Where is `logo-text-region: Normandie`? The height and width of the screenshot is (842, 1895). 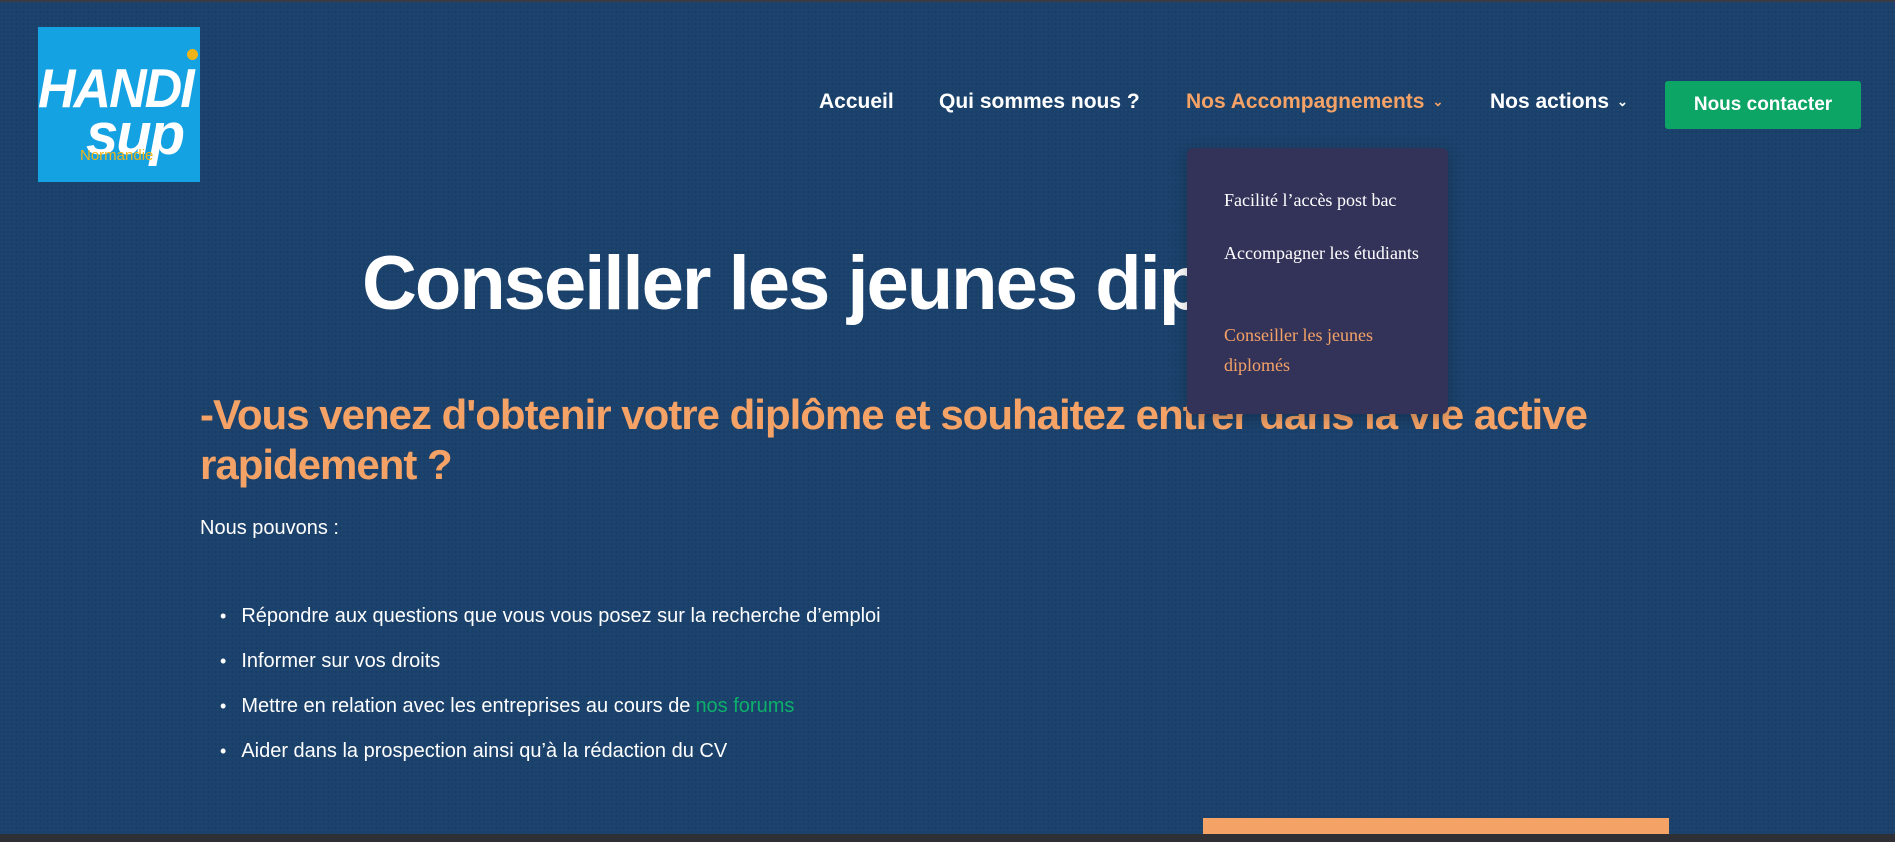 logo-text-region: Normandie is located at coordinates (117, 155).